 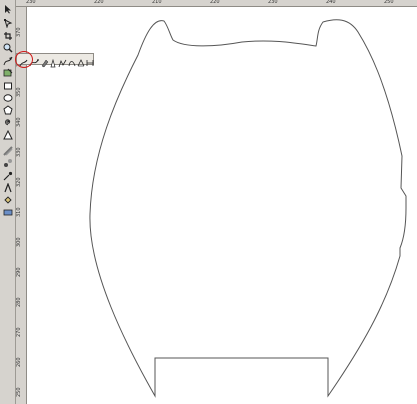 What do you see at coordinates (157, 2) in the screenshot?
I see `ruler-tick-label: 210` at bounding box center [157, 2].